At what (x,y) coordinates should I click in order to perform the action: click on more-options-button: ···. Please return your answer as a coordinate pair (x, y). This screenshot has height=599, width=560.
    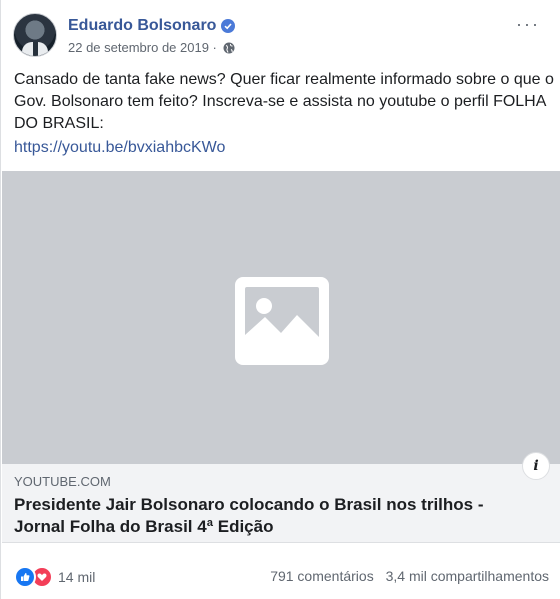
    Looking at the image, I should click on (528, 24).